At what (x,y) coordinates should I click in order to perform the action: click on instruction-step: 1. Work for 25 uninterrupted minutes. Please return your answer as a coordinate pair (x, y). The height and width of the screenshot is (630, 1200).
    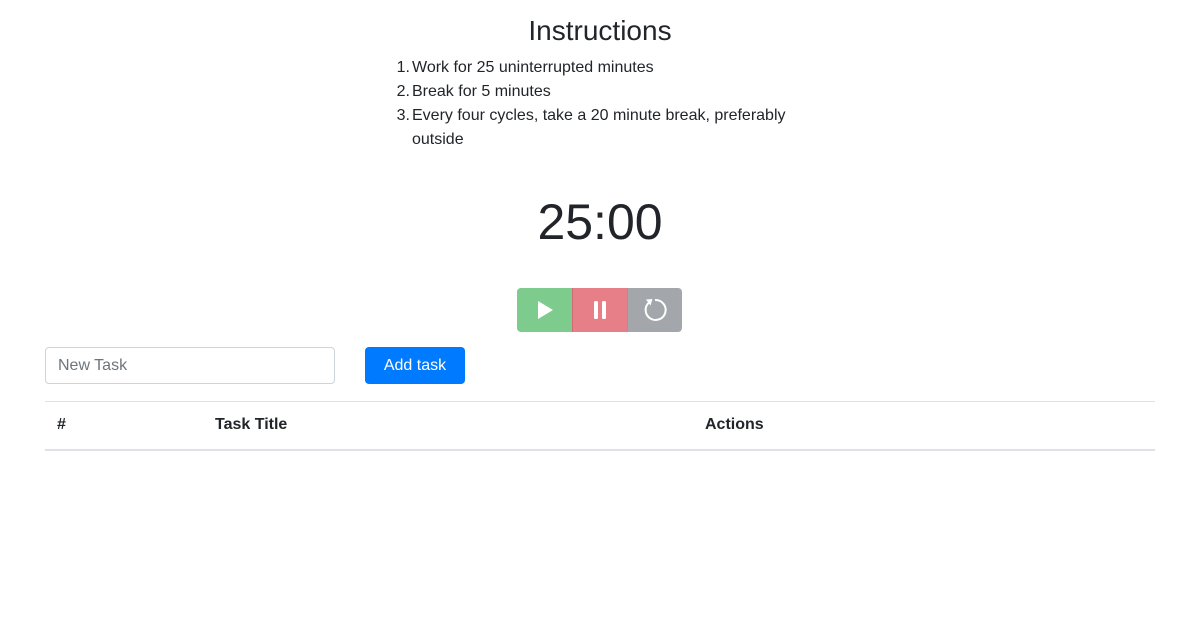
    Looking at the image, I should click on (594, 68).